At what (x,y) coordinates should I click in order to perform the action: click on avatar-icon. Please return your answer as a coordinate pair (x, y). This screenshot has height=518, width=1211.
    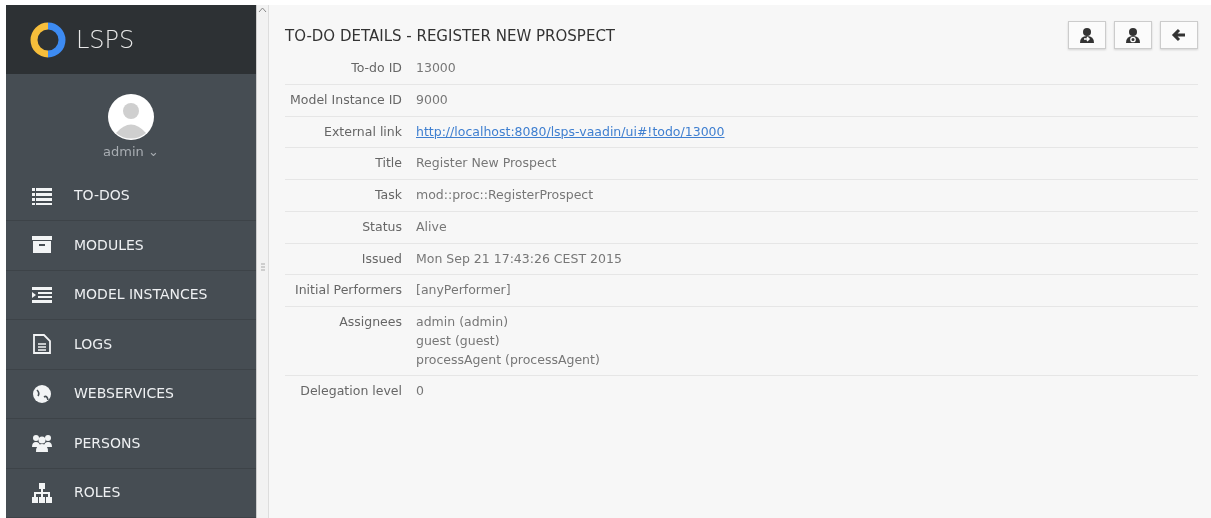
    Looking at the image, I should click on (131, 117).